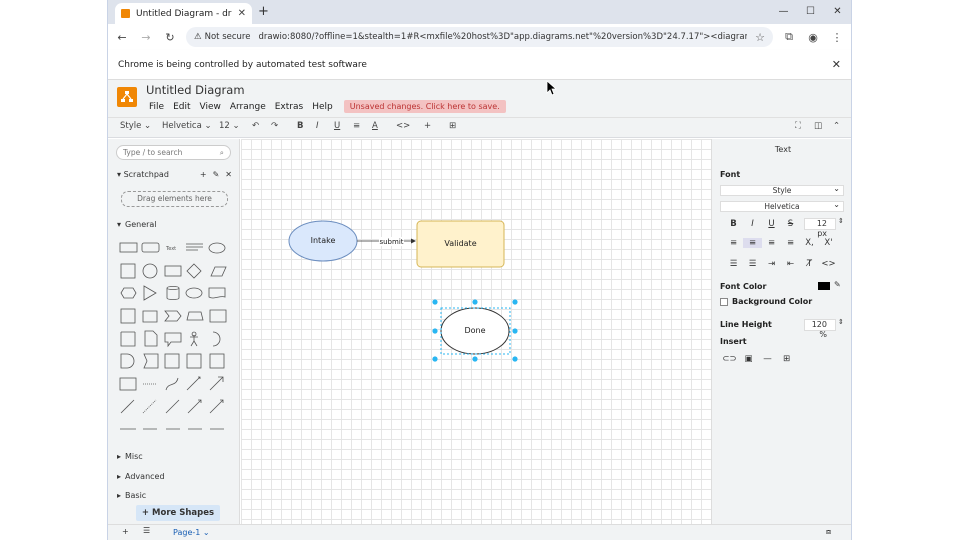  I want to click on collapse-icon: ⌃, so click(836, 126).